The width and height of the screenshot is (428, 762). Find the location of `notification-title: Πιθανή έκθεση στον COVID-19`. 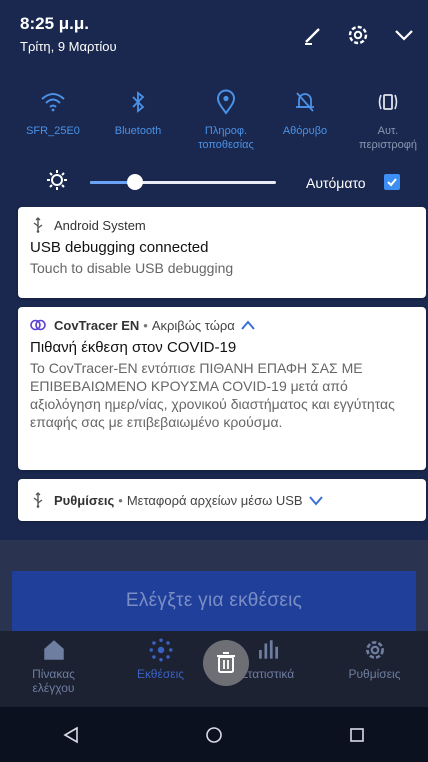

notification-title: Πιθανή έκθεση στον COVID-19 is located at coordinates (133, 347).